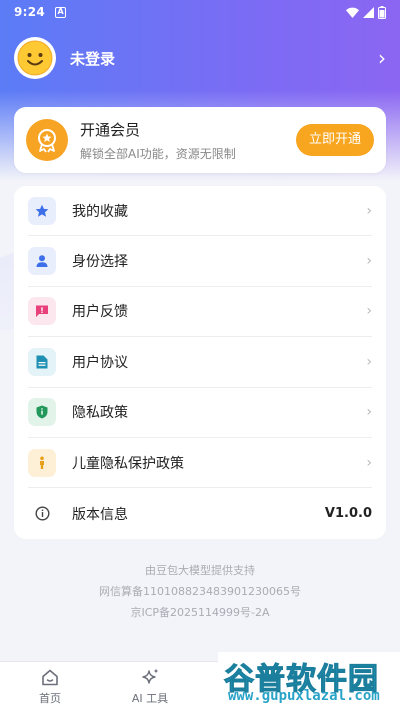 The height and width of the screenshot is (712, 400). I want to click on feedback-icon, so click(42, 311).